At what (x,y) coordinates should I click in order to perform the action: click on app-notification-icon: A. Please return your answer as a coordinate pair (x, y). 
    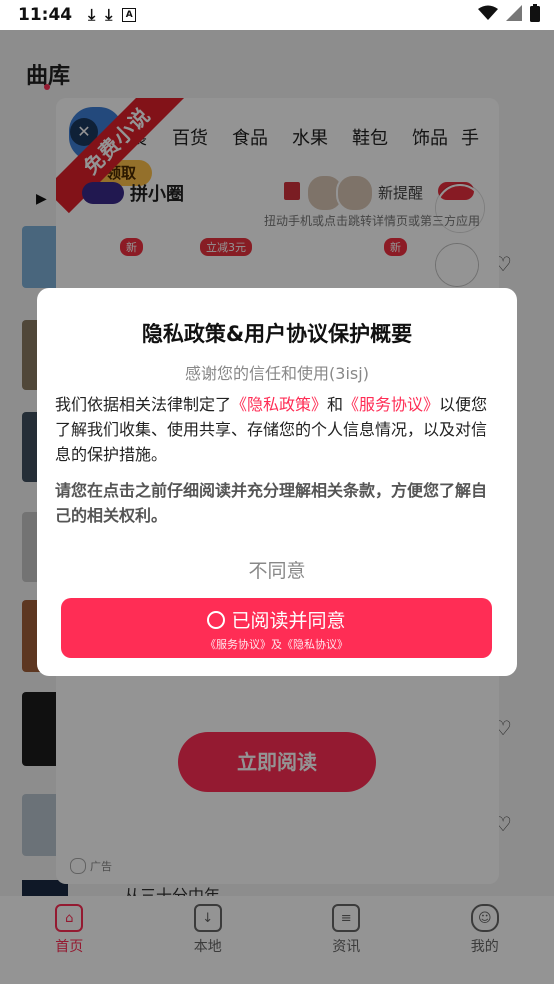
    Looking at the image, I should click on (129, 15).